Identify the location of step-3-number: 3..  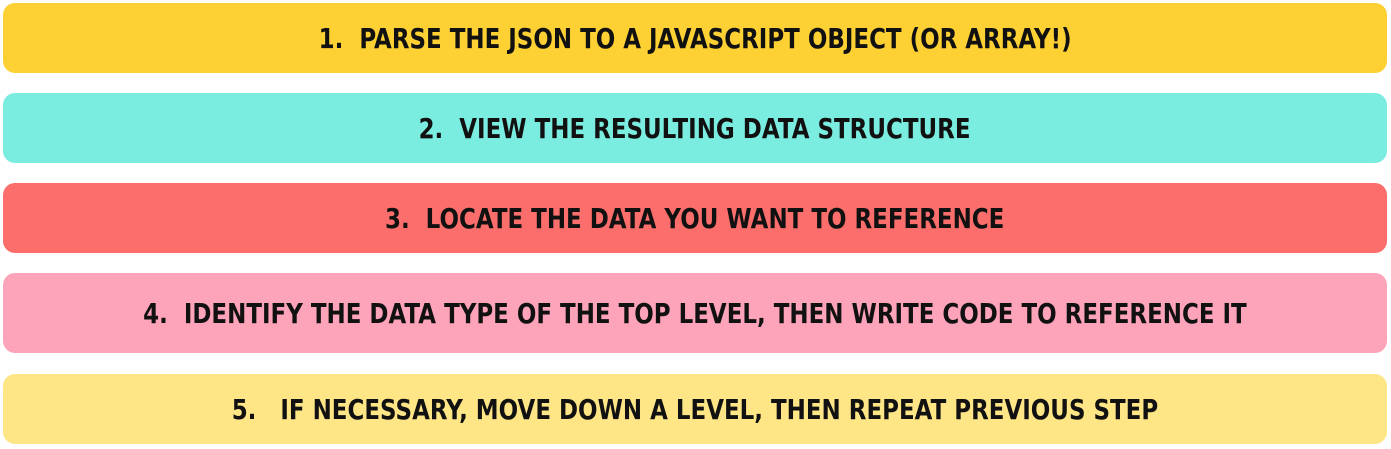
(398, 218).